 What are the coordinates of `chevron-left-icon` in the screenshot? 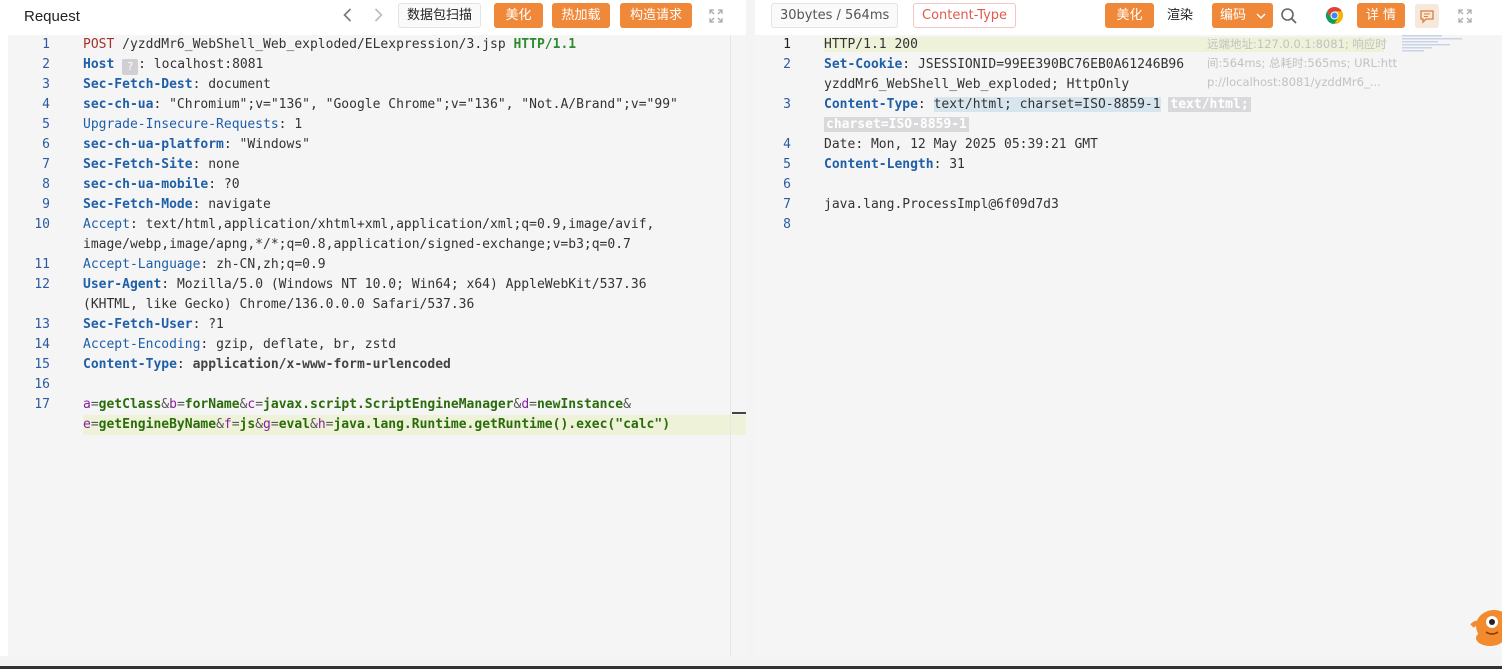 It's located at (348, 15).